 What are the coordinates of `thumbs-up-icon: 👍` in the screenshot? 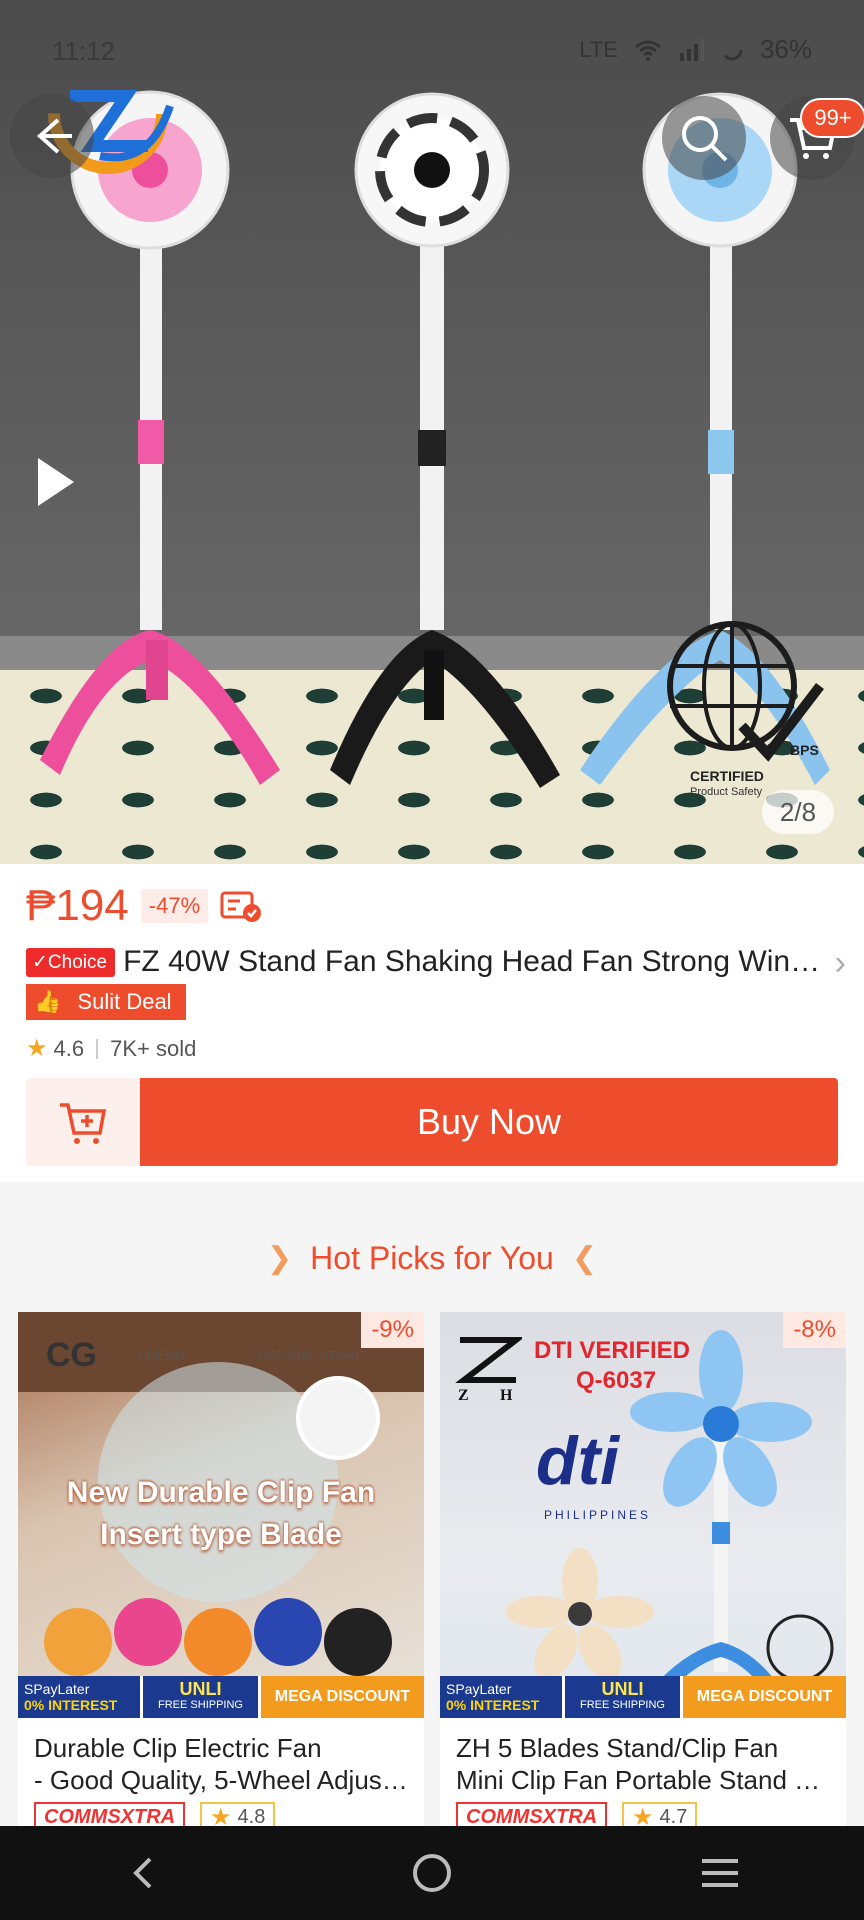 It's located at (48, 1001).